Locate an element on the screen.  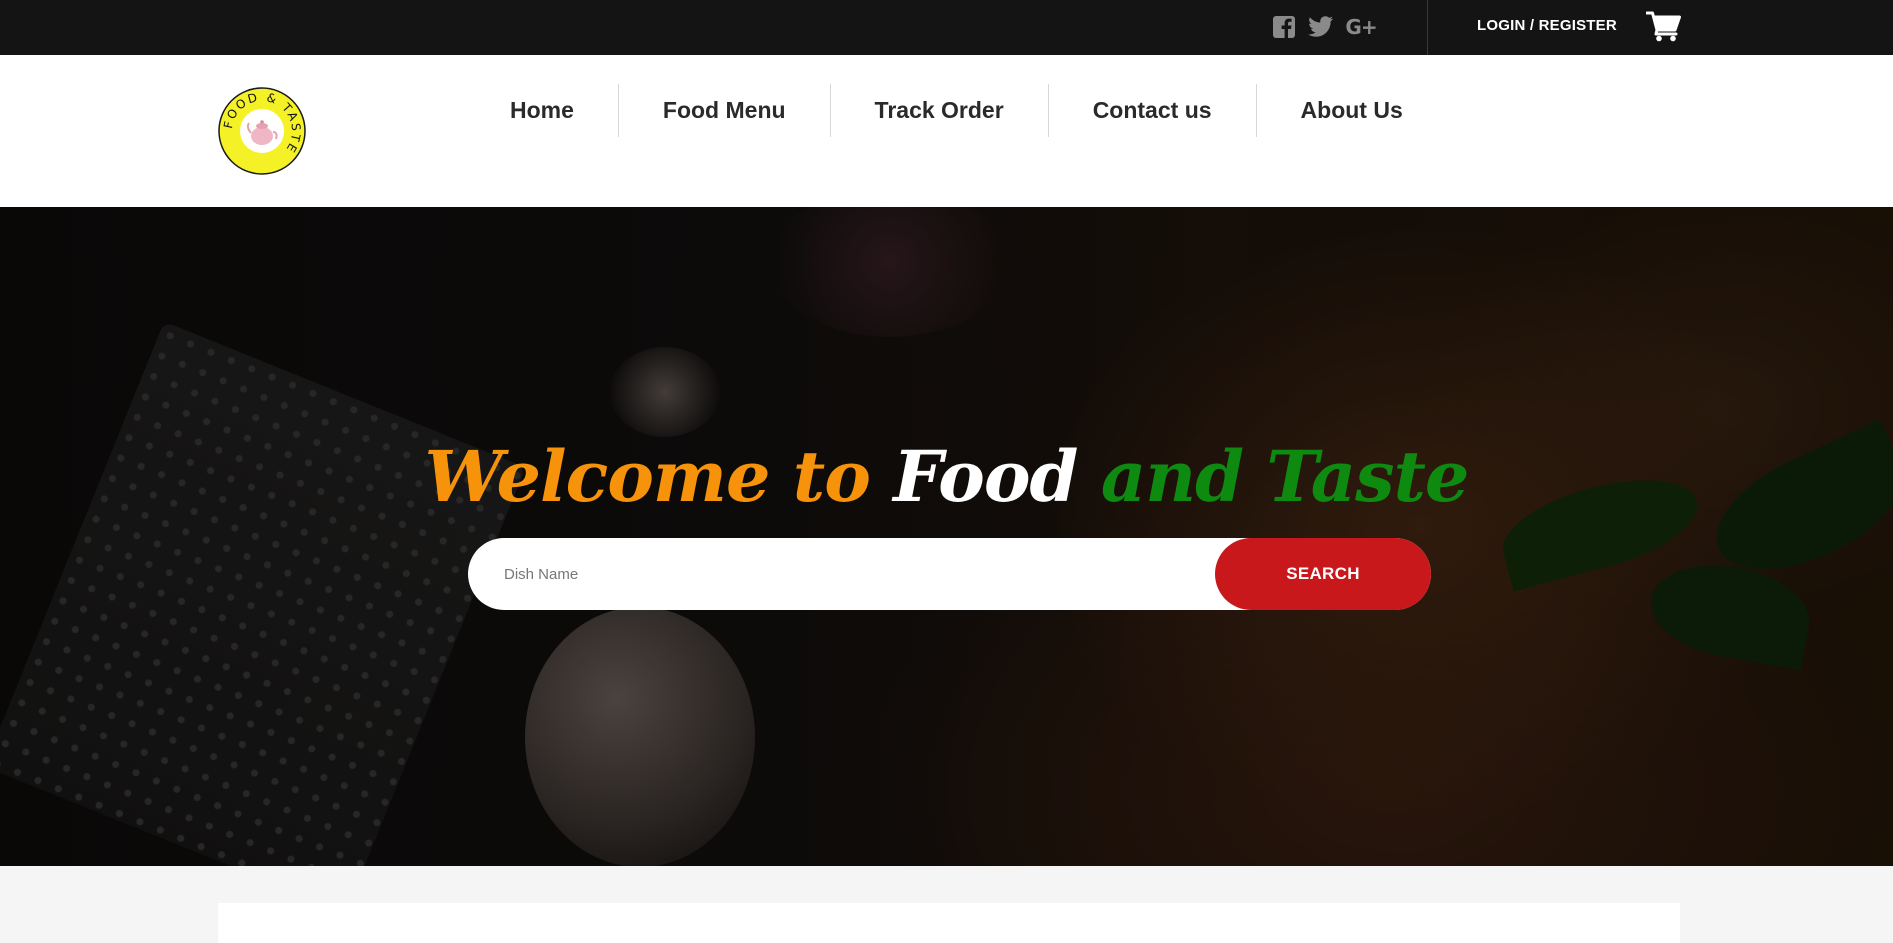
hero-title-and-taste: and Taste is located at coordinates (1285, 476).